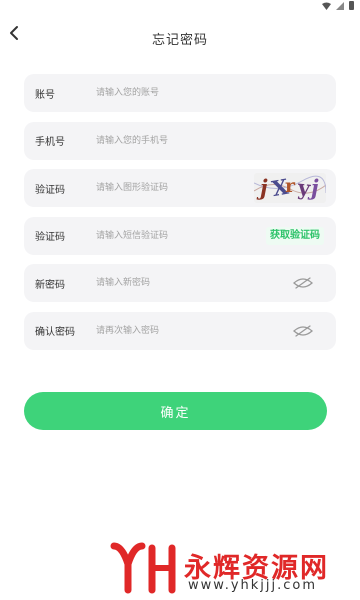 Image resolution: width=360 pixels, height=600 pixels. Describe the element at coordinates (171, 93) in the screenshot. I see `account-input` at that location.